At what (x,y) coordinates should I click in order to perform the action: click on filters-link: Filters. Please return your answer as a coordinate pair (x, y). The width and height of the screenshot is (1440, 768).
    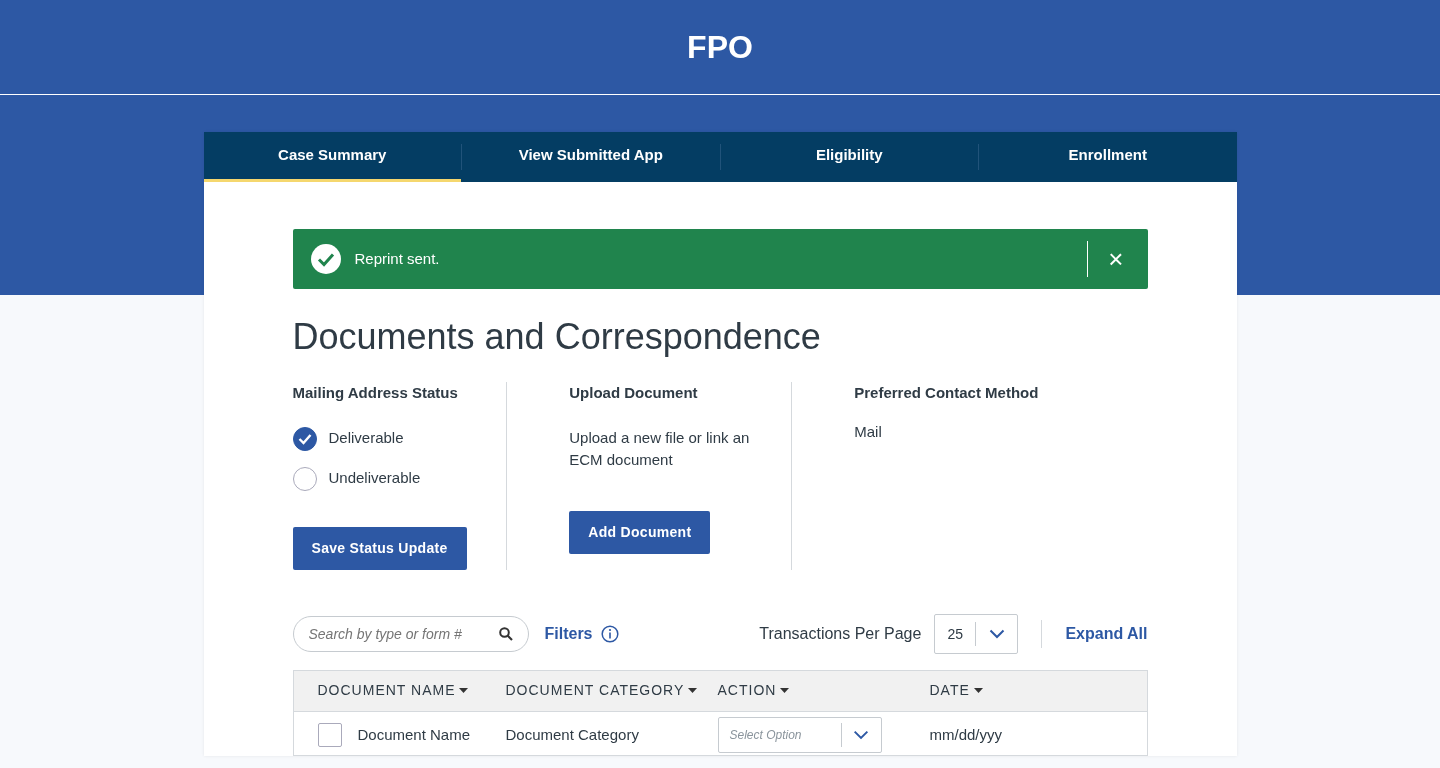
    Looking at the image, I should click on (581, 633).